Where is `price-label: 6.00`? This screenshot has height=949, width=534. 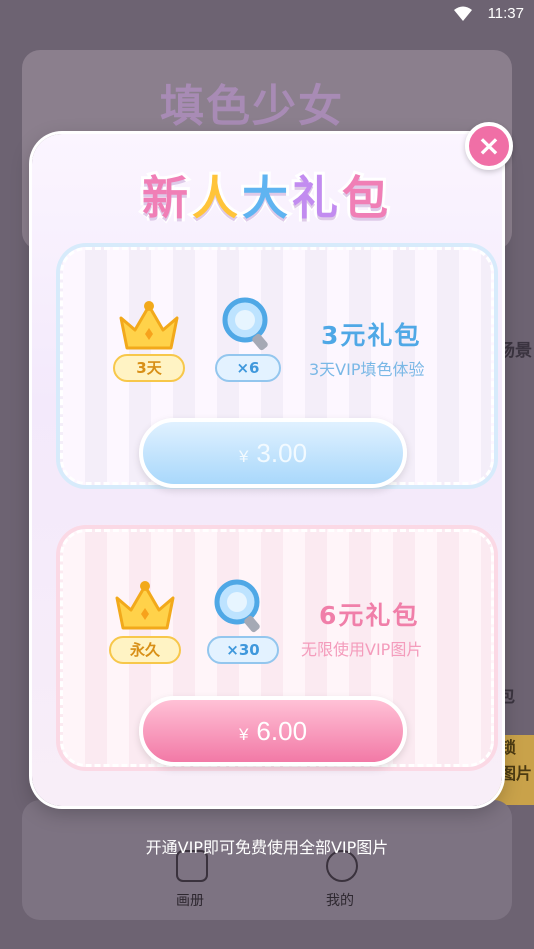 price-label: 6.00 is located at coordinates (282, 731).